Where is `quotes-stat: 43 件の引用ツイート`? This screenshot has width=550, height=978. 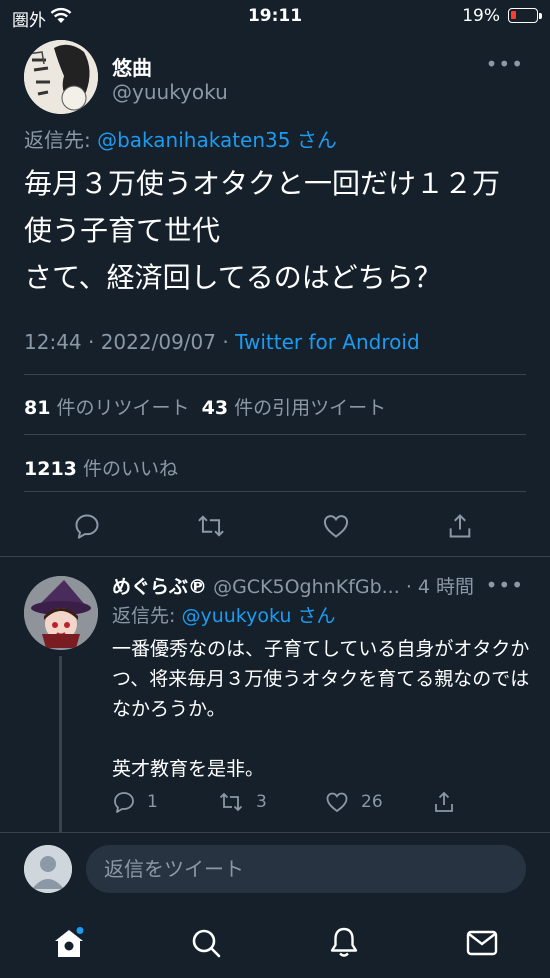 quotes-stat: 43 件の引用ツイート is located at coordinates (294, 408).